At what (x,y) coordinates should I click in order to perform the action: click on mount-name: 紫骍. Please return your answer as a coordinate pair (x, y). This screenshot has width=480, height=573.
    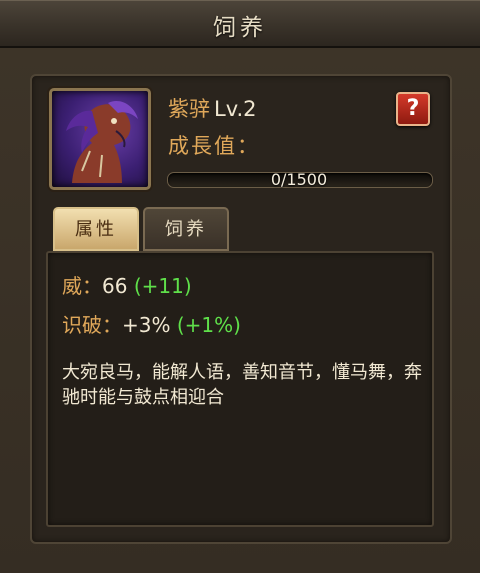
    Looking at the image, I should click on (189, 109).